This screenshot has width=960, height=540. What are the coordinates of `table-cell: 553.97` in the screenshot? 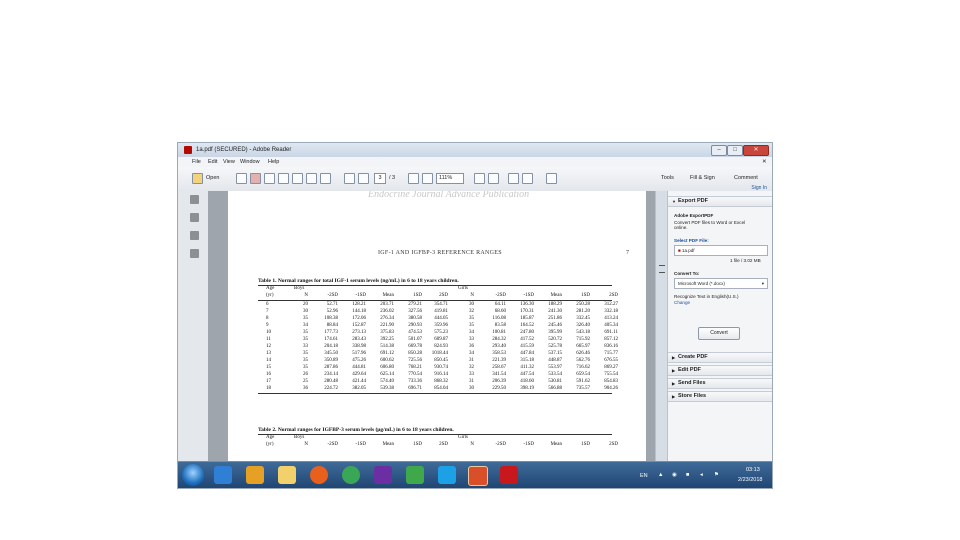 It's located at (555, 367).